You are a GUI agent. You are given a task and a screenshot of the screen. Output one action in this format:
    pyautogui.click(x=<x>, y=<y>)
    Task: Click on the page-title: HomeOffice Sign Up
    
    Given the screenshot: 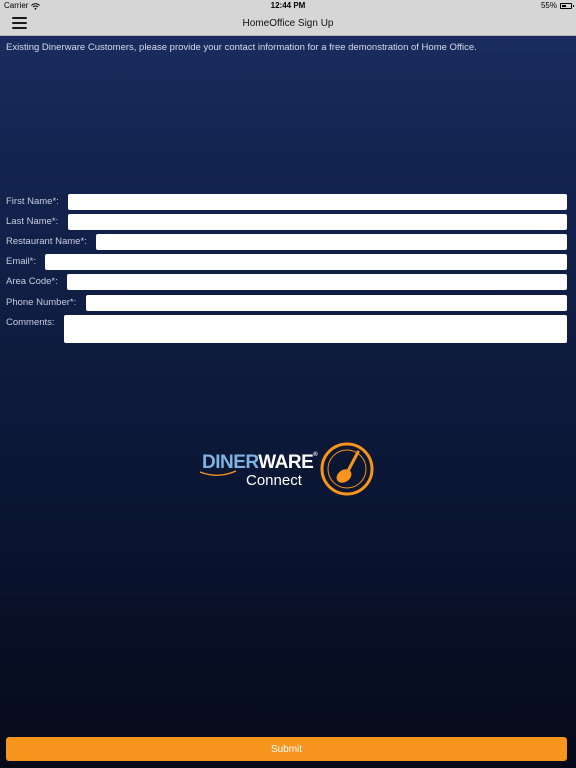 What is the action you would take?
    pyautogui.click(x=288, y=23)
    